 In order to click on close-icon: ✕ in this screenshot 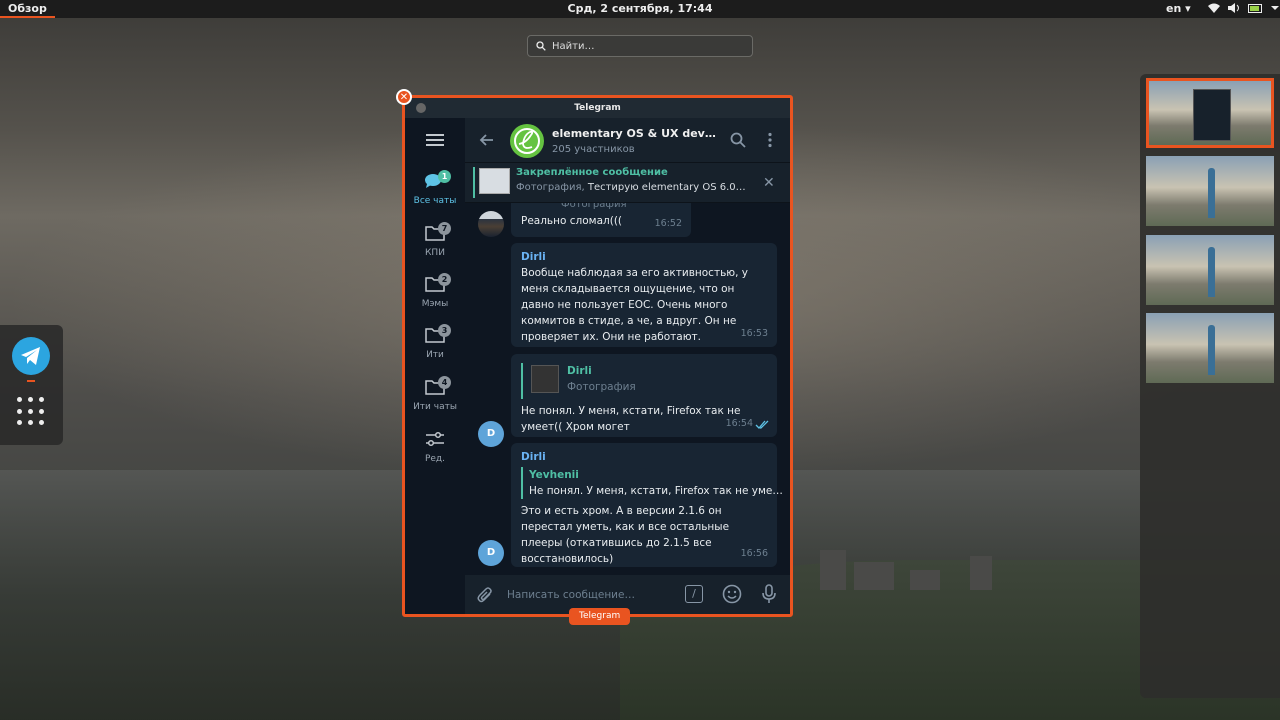, I will do `click(769, 183)`.